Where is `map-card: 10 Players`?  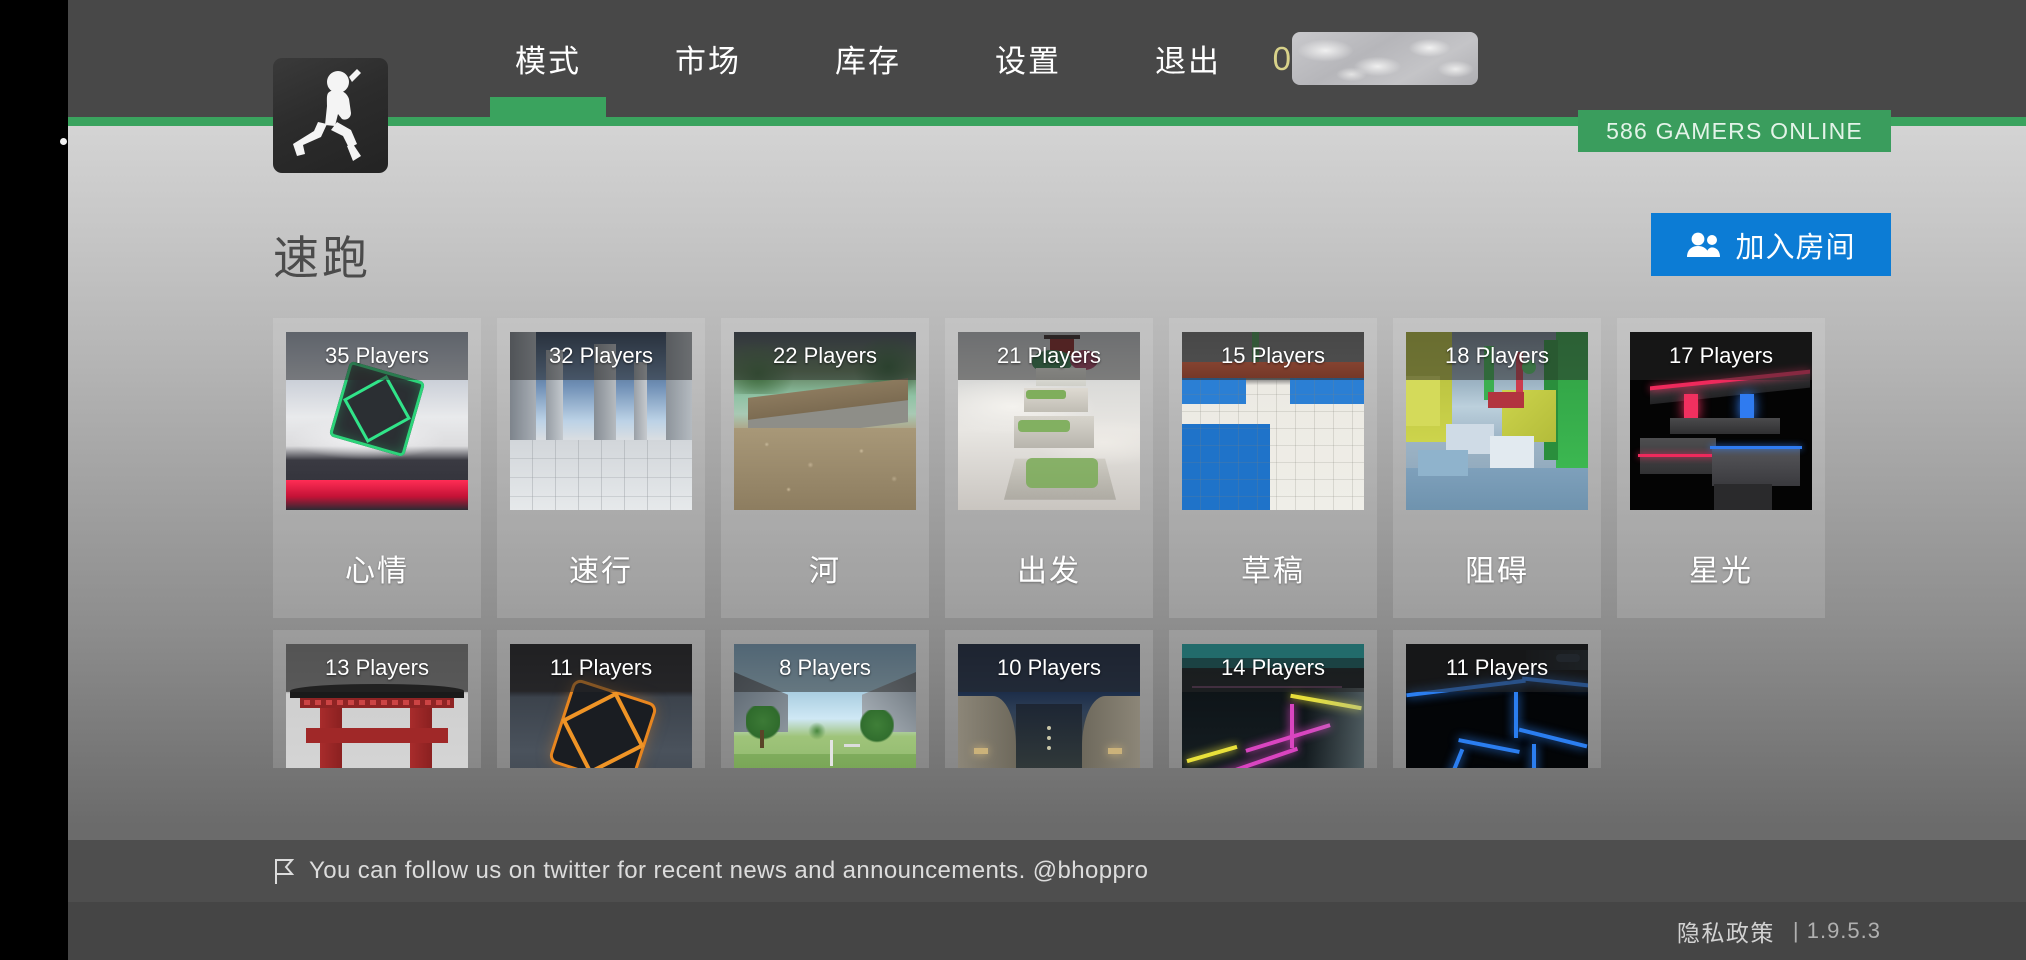
map-card: 10 Players is located at coordinates (1049, 699).